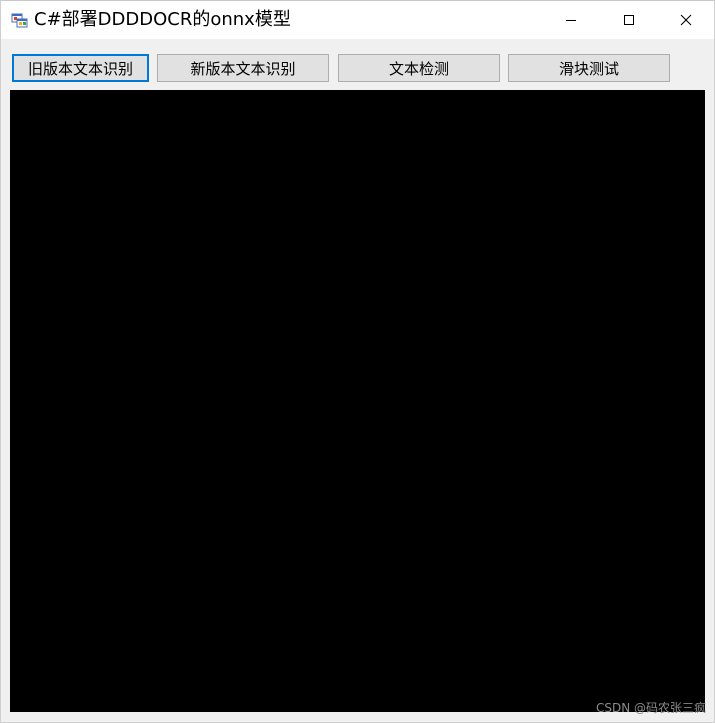 The width and height of the screenshot is (715, 723). What do you see at coordinates (357, 20) in the screenshot?
I see `title-bar: C#部署DDDDOCR的onnx模型` at bounding box center [357, 20].